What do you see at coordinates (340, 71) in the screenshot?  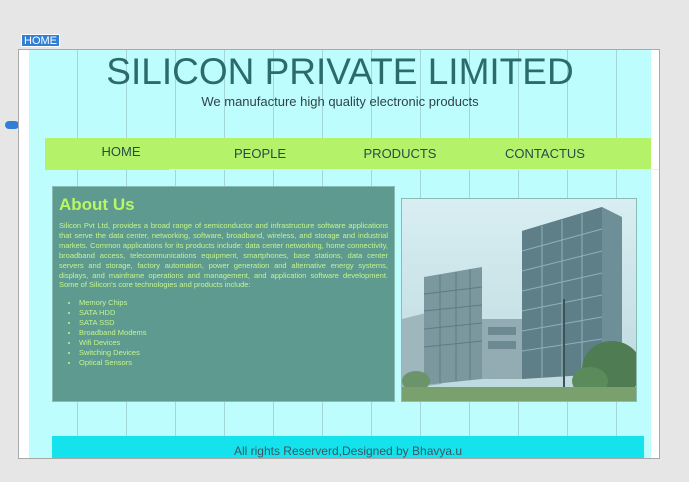 I see `site-title: SILICON PRIVATE LIMITED` at bounding box center [340, 71].